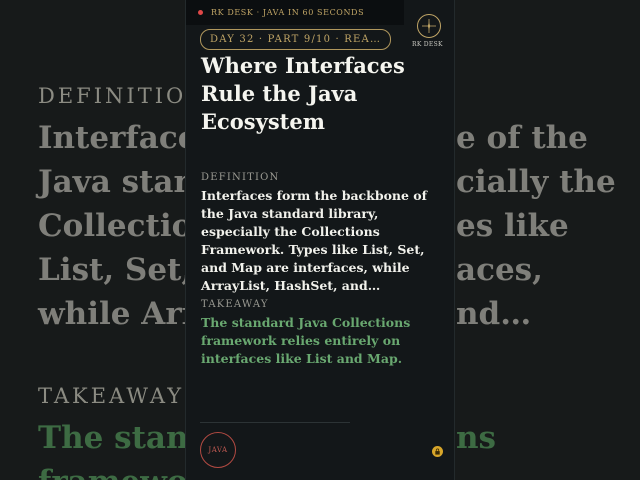  I want to click on lesson-title: Where Interfaces Rule the Java Ecosystem, so click(303, 93).